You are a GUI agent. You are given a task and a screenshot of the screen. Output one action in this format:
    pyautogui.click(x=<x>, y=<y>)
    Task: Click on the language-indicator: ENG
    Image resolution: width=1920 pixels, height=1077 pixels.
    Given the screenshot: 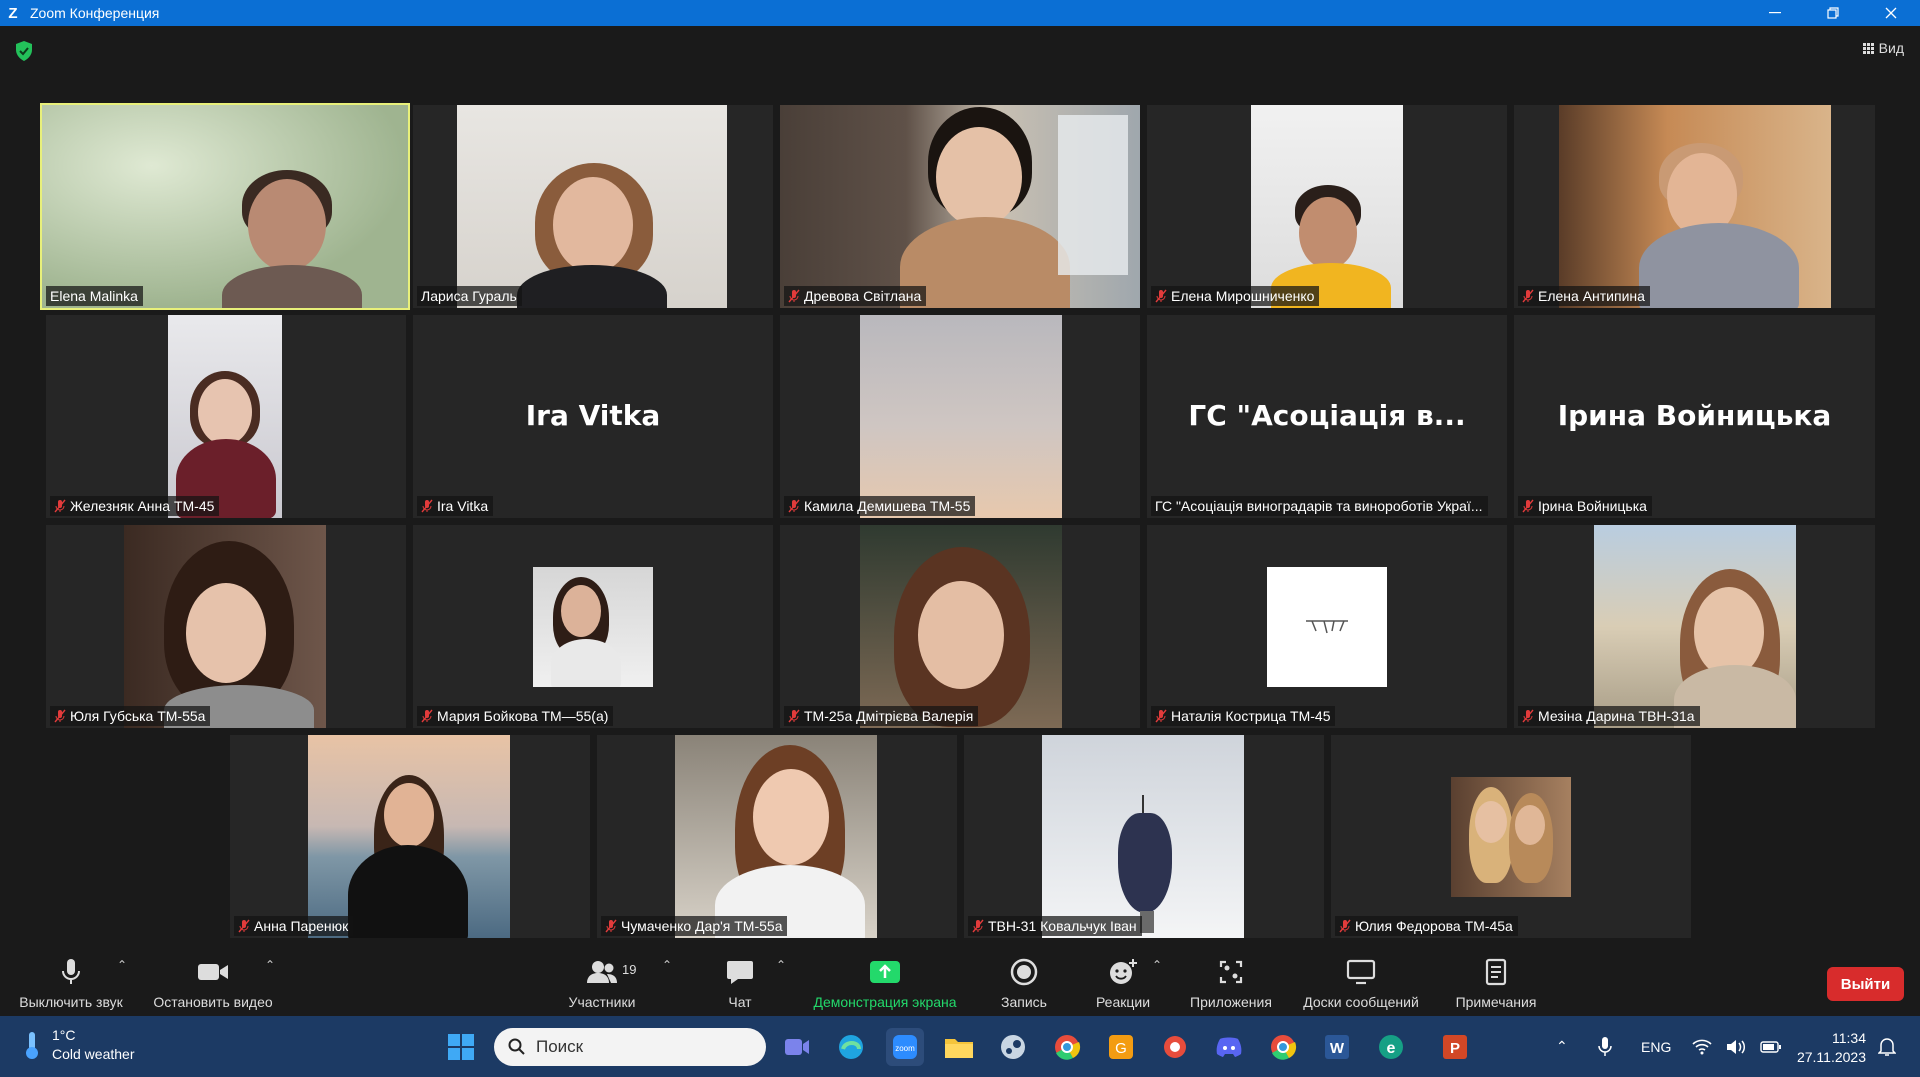 What is the action you would take?
    pyautogui.click(x=1656, y=1046)
    